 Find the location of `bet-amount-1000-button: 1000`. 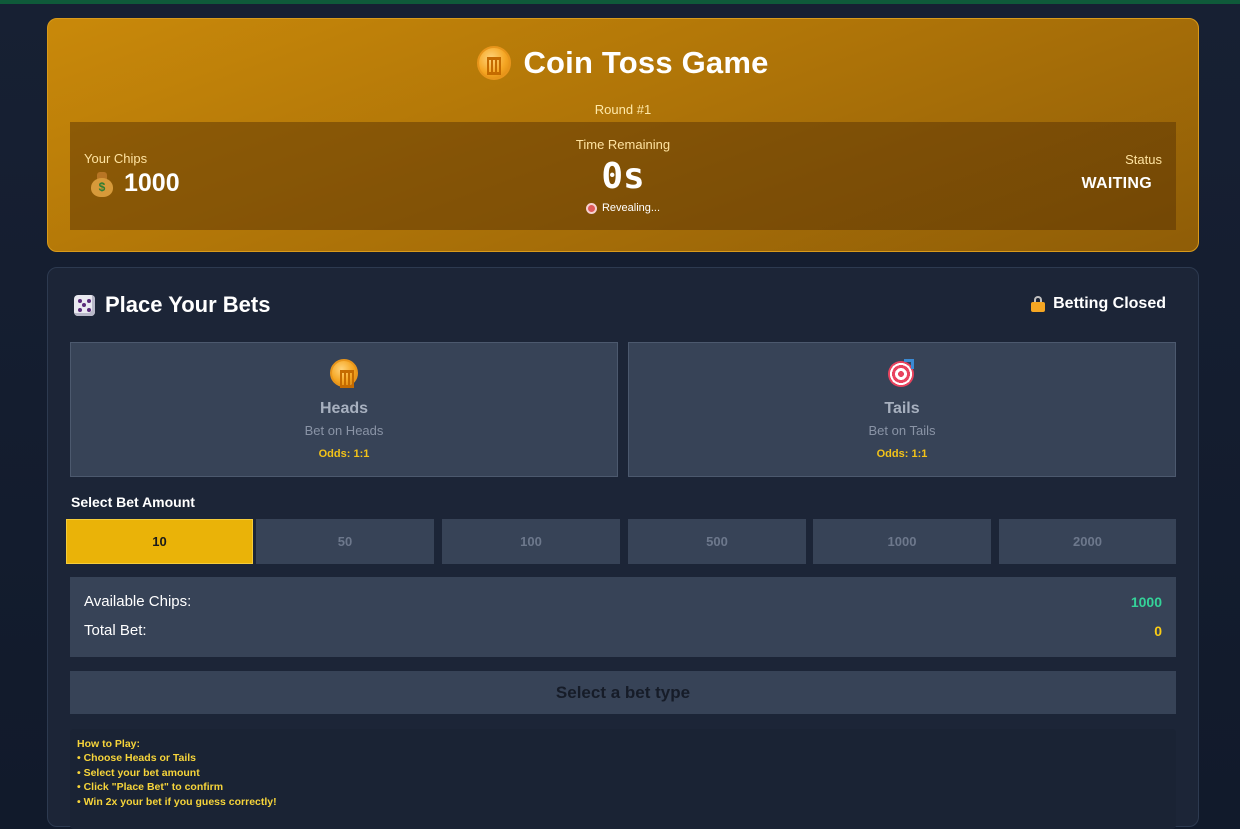

bet-amount-1000-button: 1000 is located at coordinates (902, 541).